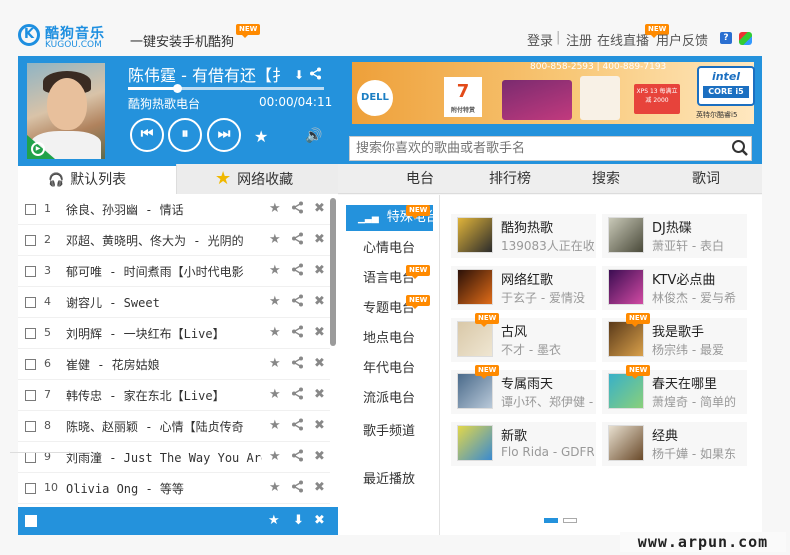  What do you see at coordinates (550, 148) in the screenshot?
I see `search-input` at bounding box center [550, 148].